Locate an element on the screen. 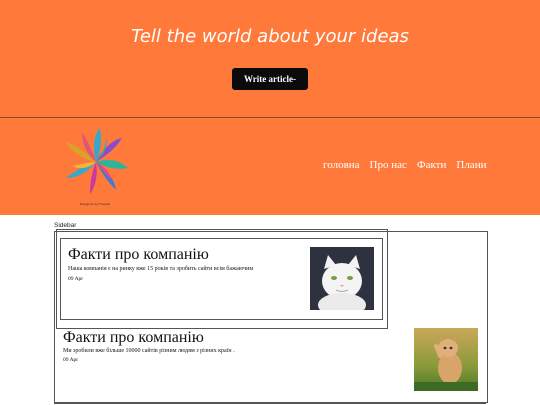 This screenshot has height=405, width=540. main-nav: головна Про нас Факти Плани is located at coordinates (404, 165).